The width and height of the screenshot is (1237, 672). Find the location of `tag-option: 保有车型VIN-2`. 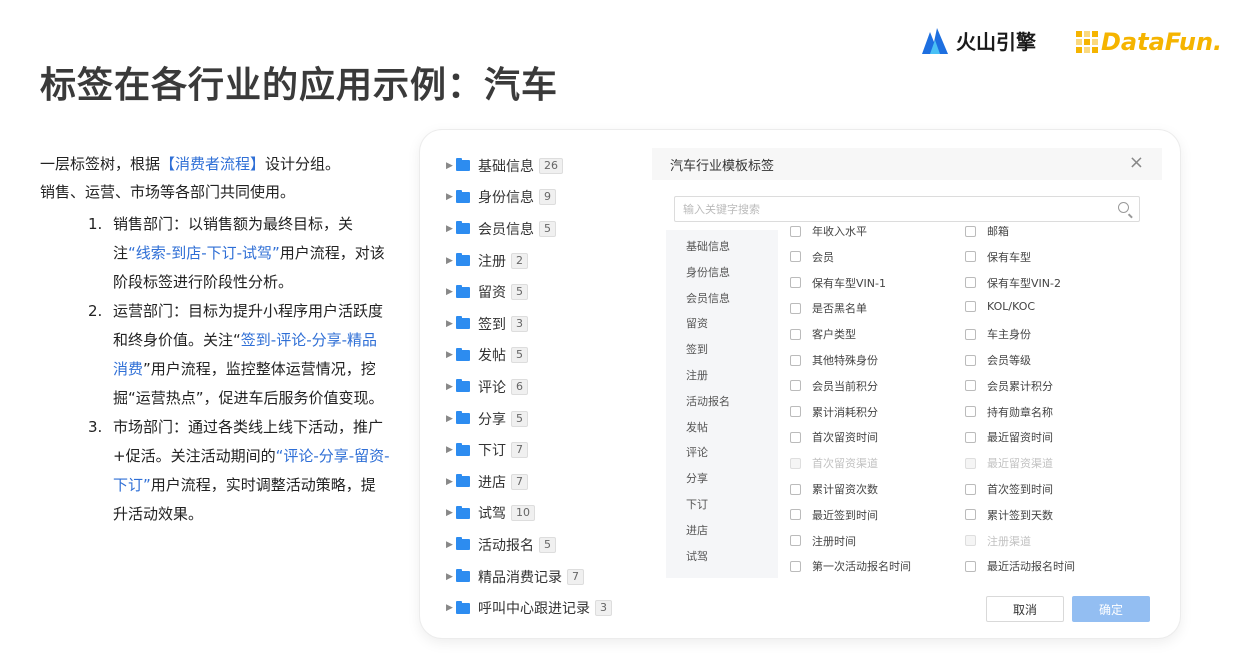

tag-option: 保有车型VIN-2 is located at coordinates (1013, 283).